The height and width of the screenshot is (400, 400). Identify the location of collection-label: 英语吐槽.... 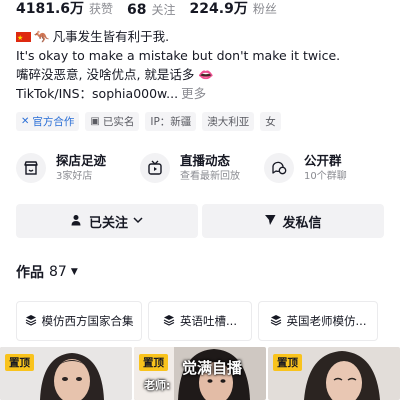
(208, 321).